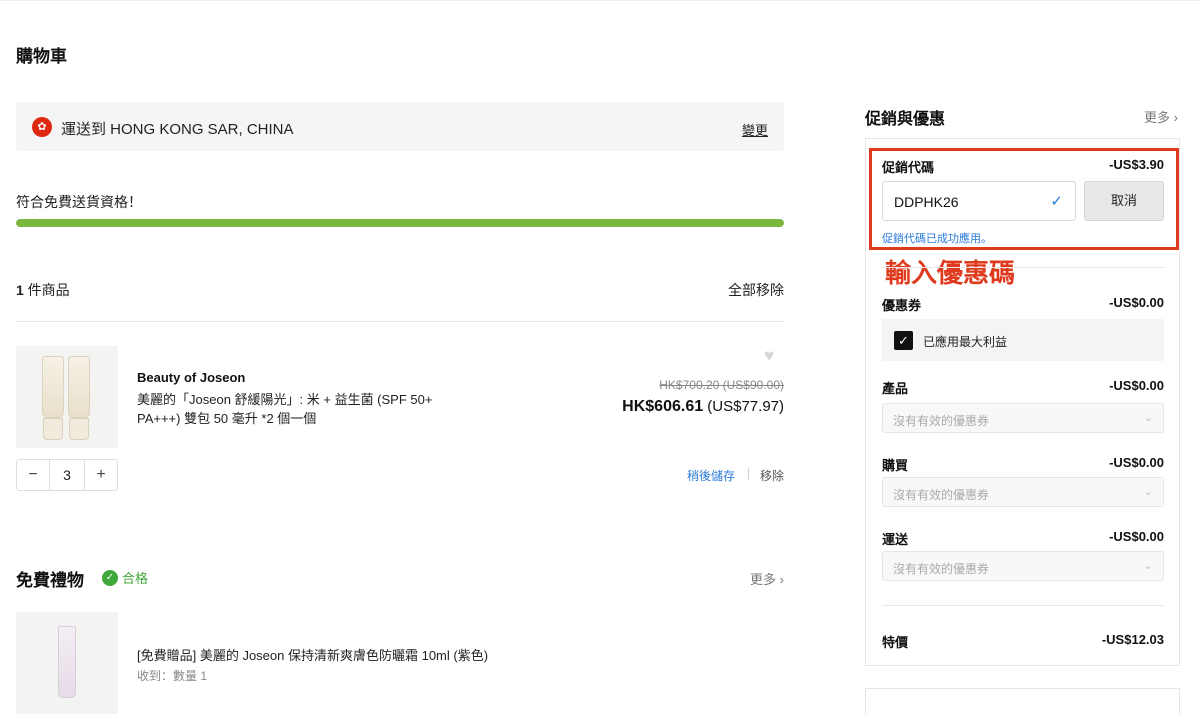  I want to click on checkmark-icon: ✓, so click(1056, 201).